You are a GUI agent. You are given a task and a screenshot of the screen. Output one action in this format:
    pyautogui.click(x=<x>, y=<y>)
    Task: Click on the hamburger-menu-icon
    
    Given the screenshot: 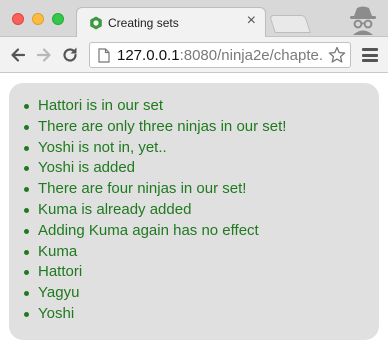 What is the action you would take?
    pyautogui.click(x=370, y=55)
    